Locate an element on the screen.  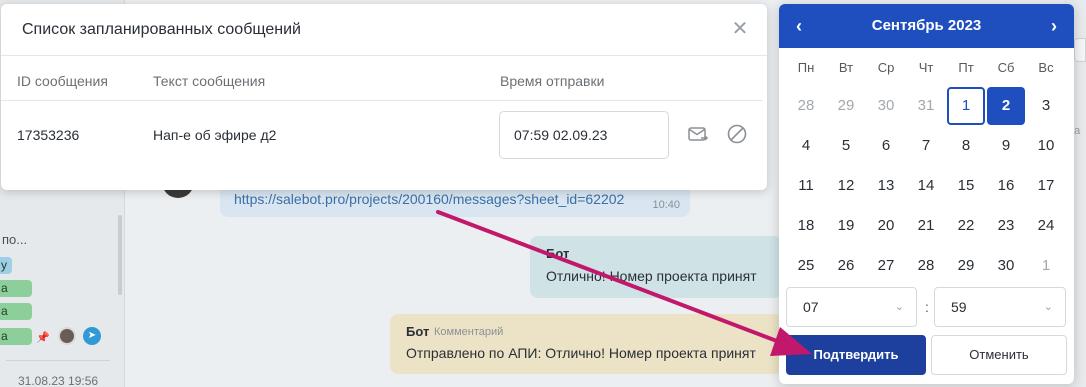
calendar-day: 26 is located at coordinates (846, 266).